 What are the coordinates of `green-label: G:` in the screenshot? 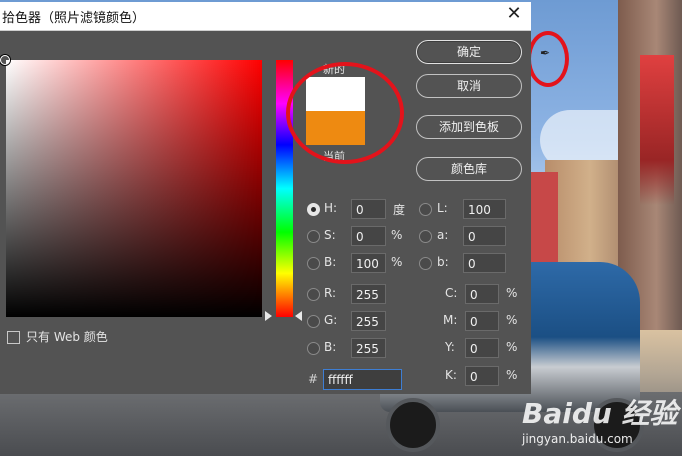 It's located at (331, 320).